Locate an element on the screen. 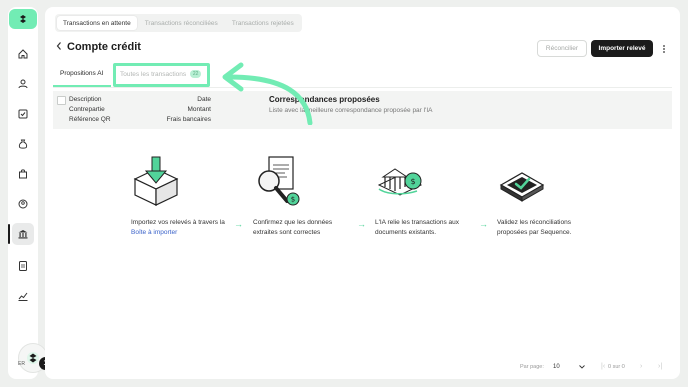 Image resolution: width=688 pixels, height=387 pixels. download-box-icon is located at coordinates (156, 181).